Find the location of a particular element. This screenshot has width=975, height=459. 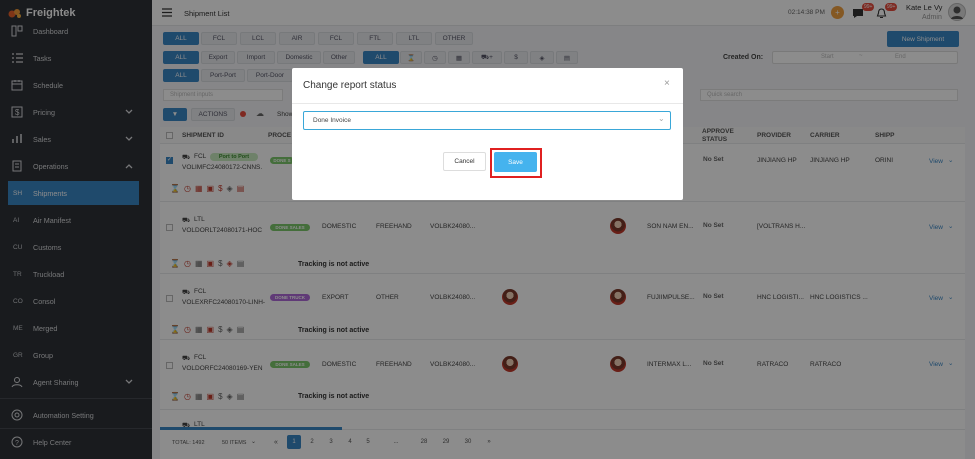

dialog-divider is located at coordinates (487, 103).